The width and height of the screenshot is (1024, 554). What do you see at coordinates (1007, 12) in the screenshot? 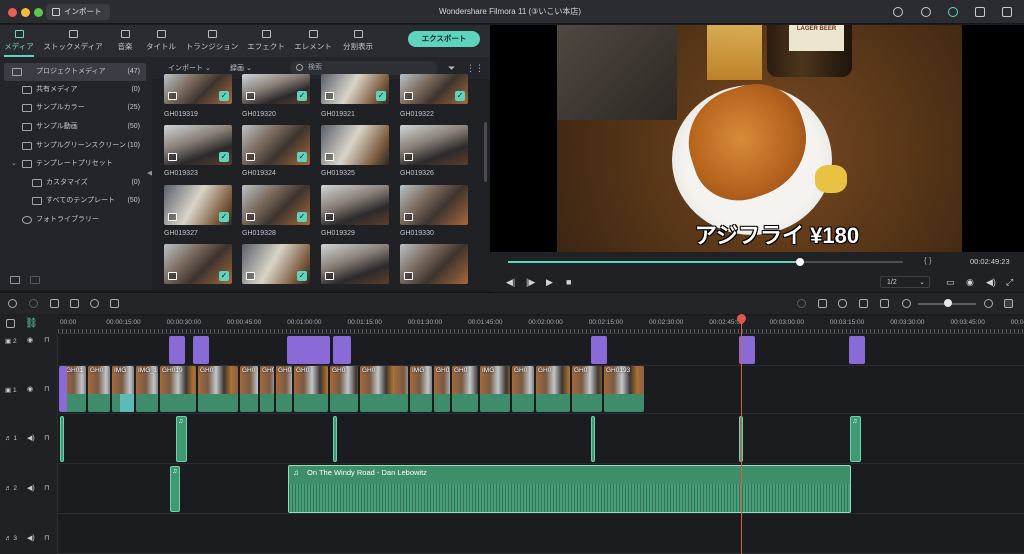
I see `download-icon` at bounding box center [1007, 12].